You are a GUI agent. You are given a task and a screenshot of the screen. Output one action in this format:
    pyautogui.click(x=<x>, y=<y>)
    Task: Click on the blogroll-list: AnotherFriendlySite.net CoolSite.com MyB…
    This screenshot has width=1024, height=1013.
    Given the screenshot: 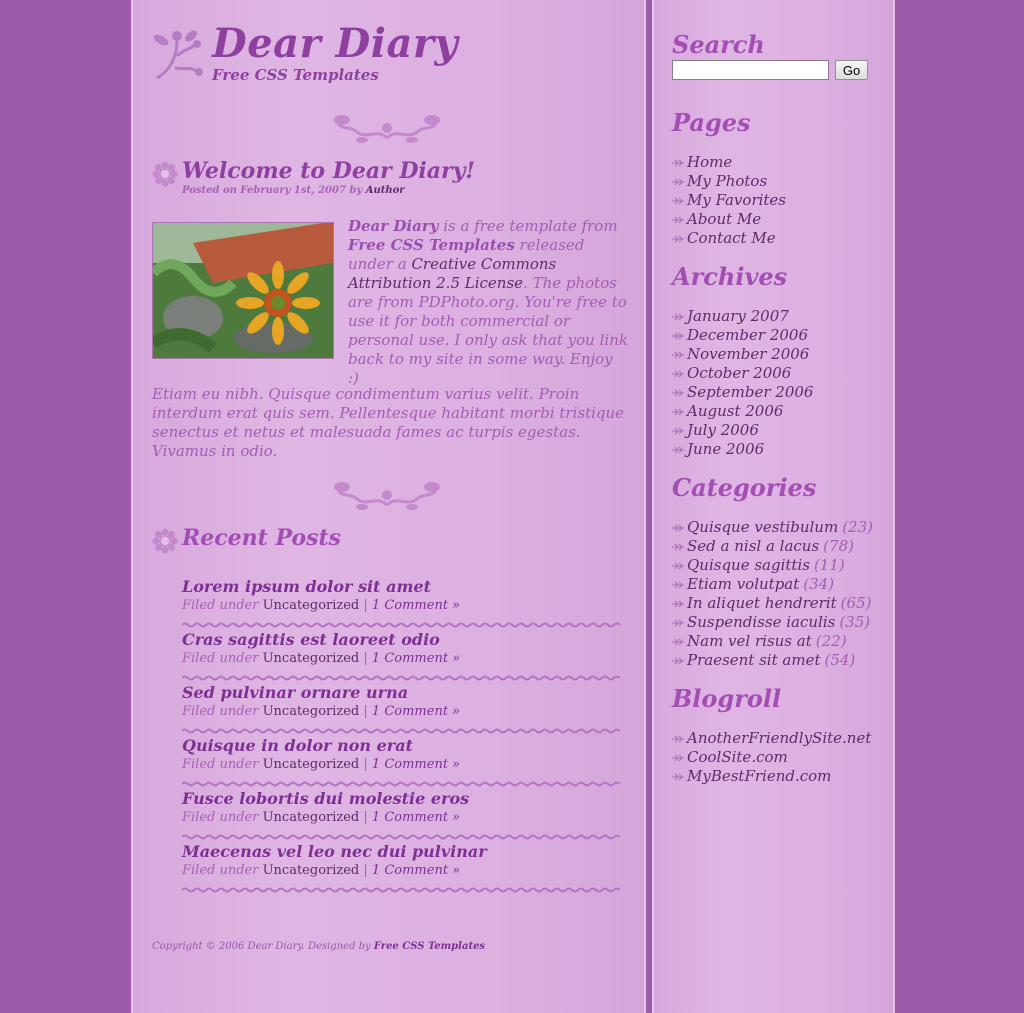 What is the action you would take?
    pyautogui.click(x=771, y=757)
    